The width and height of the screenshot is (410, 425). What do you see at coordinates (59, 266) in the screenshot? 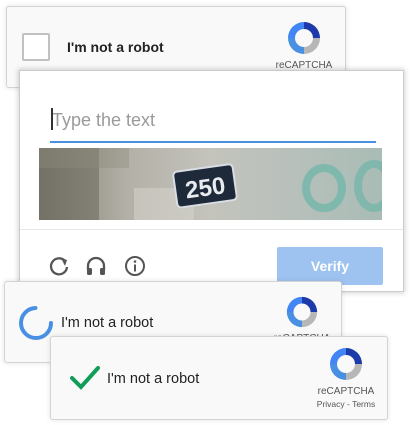
I see `reload-icon` at bounding box center [59, 266].